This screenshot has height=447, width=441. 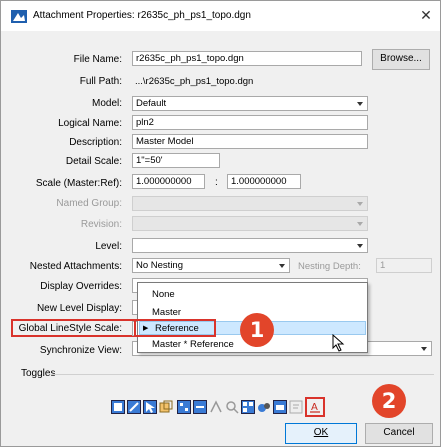 What do you see at coordinates (399, 433) in the screenshot?
I see `cancel-button: Cancel` at bounding box center [399, 433].